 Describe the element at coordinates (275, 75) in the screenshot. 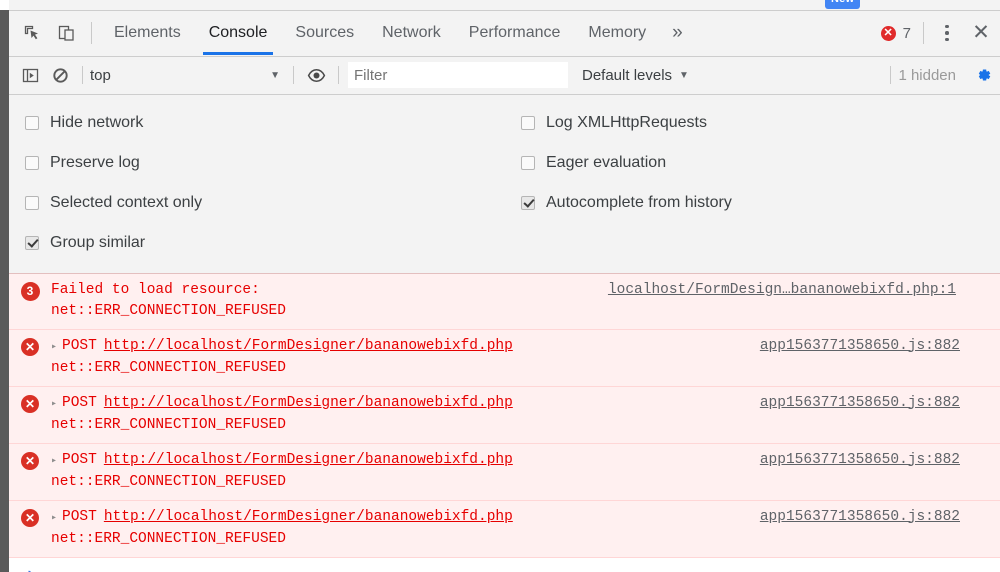

I see `chevron-down-icon: ▼` at that location.